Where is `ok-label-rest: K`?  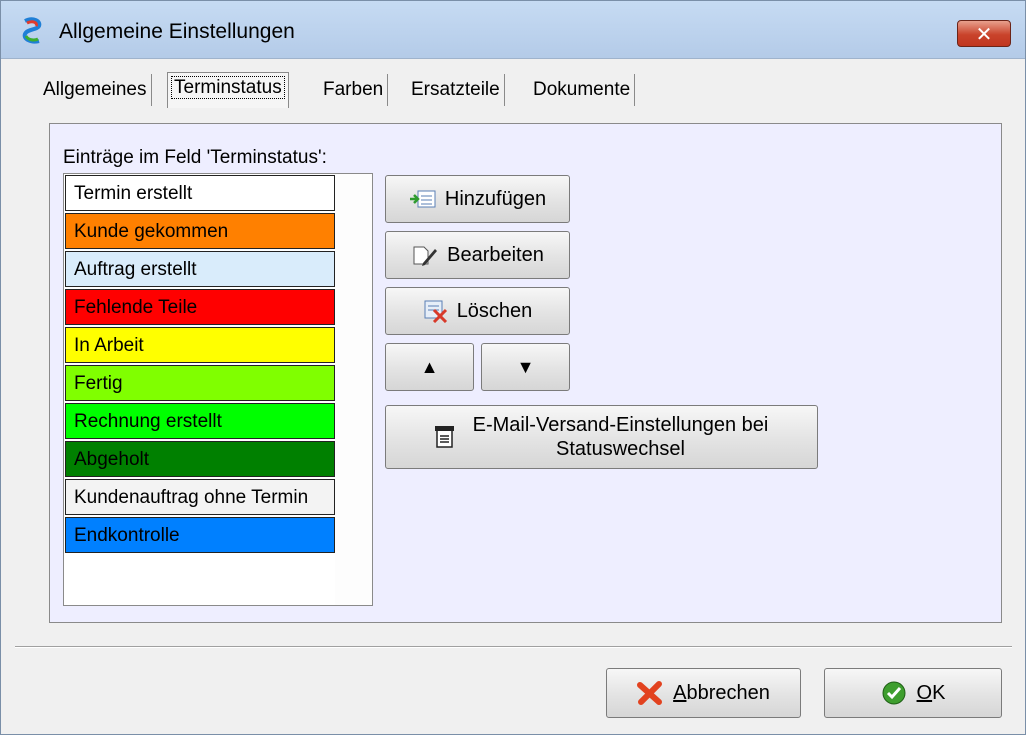 ok-label-rest: K is located at coordinates (939, 692).